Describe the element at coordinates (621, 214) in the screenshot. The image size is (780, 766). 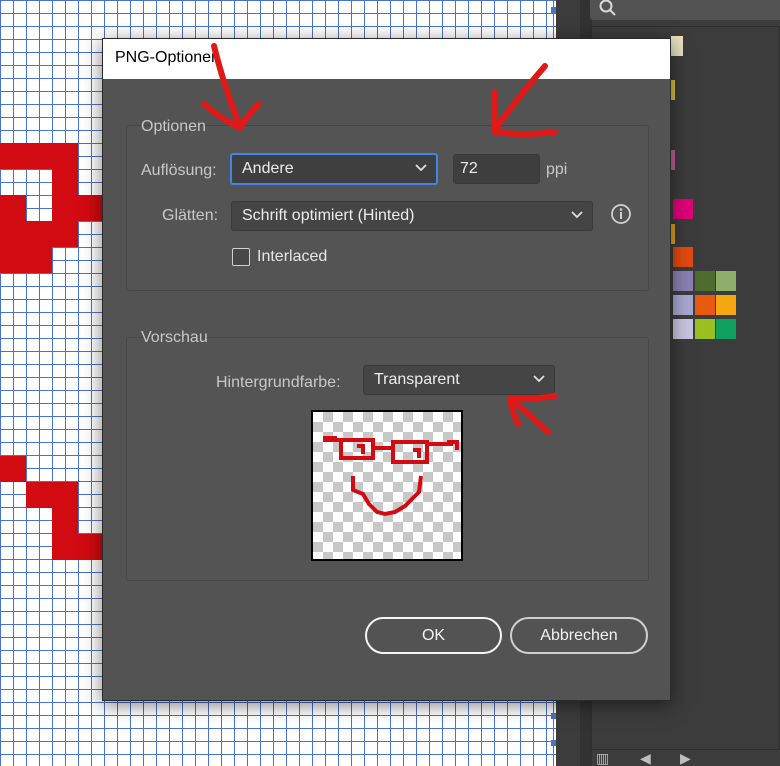
I see `info-icon` at that location.